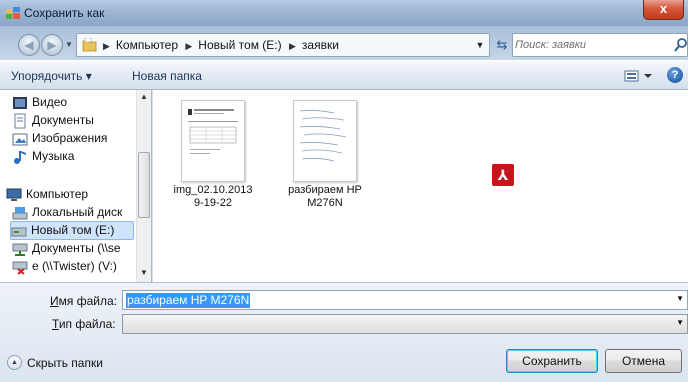 This screenshot has width=688, height=382. Describe the element at coordinates (72, 121) in the screenshot. I see `nav-item-documents: Документы` at that location.